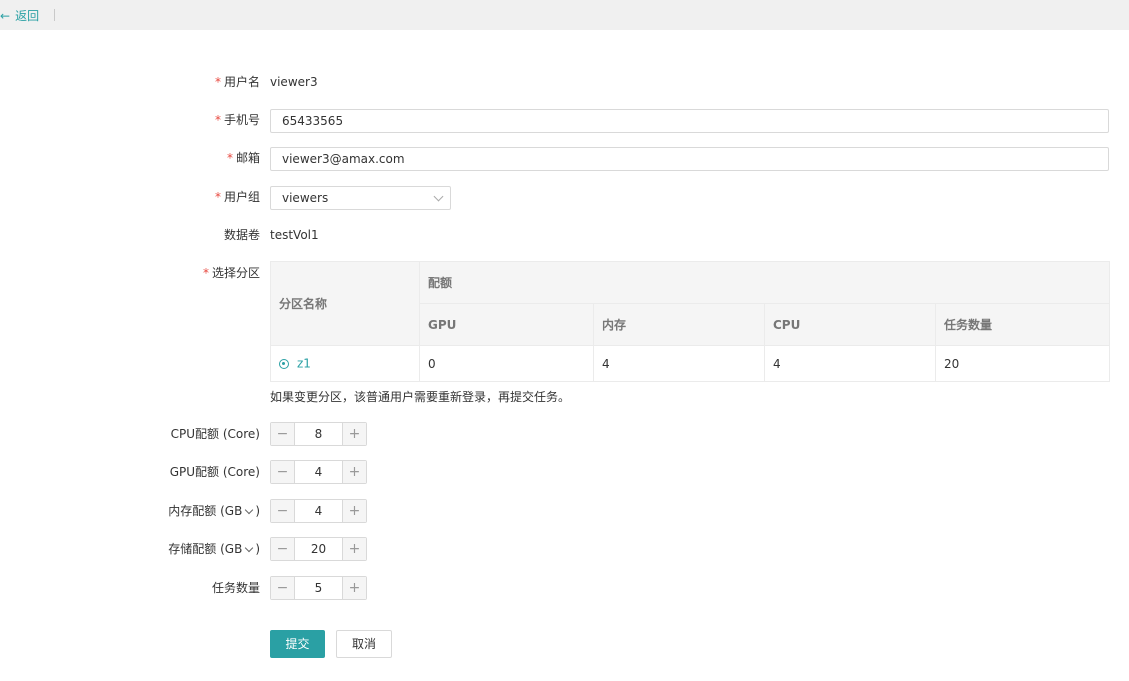 The height and width of the screenshot is (681, 1129). What do you see at coordinates (215, 434) in the screenshot?
I see `cpu-quota-label: CPU配额 (Core)` at bounding box center [215, 434].